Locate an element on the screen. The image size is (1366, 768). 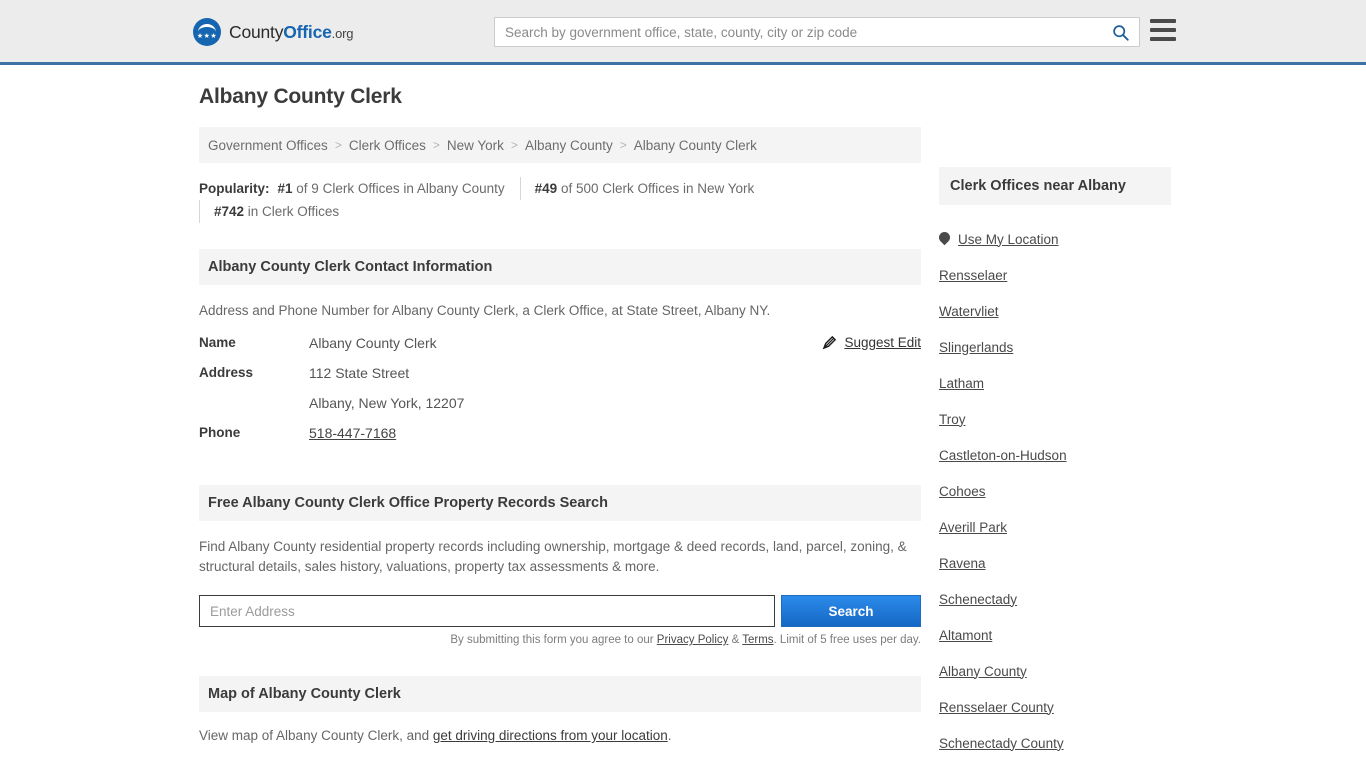
logo-stars: ★★★ is located at coordinates (207, 36).